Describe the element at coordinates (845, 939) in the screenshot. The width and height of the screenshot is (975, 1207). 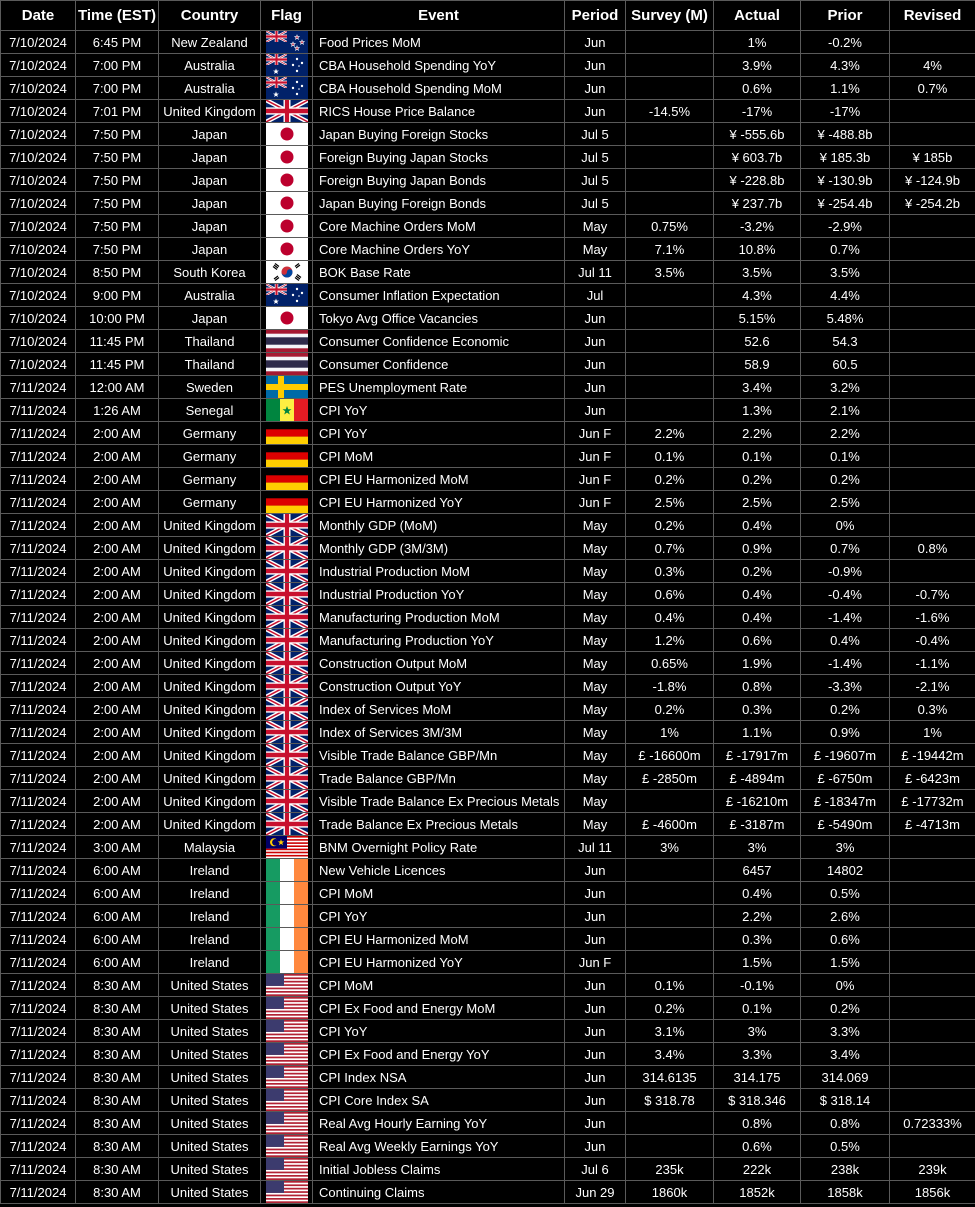
I see `prior-cell: 0.6%` at that location.